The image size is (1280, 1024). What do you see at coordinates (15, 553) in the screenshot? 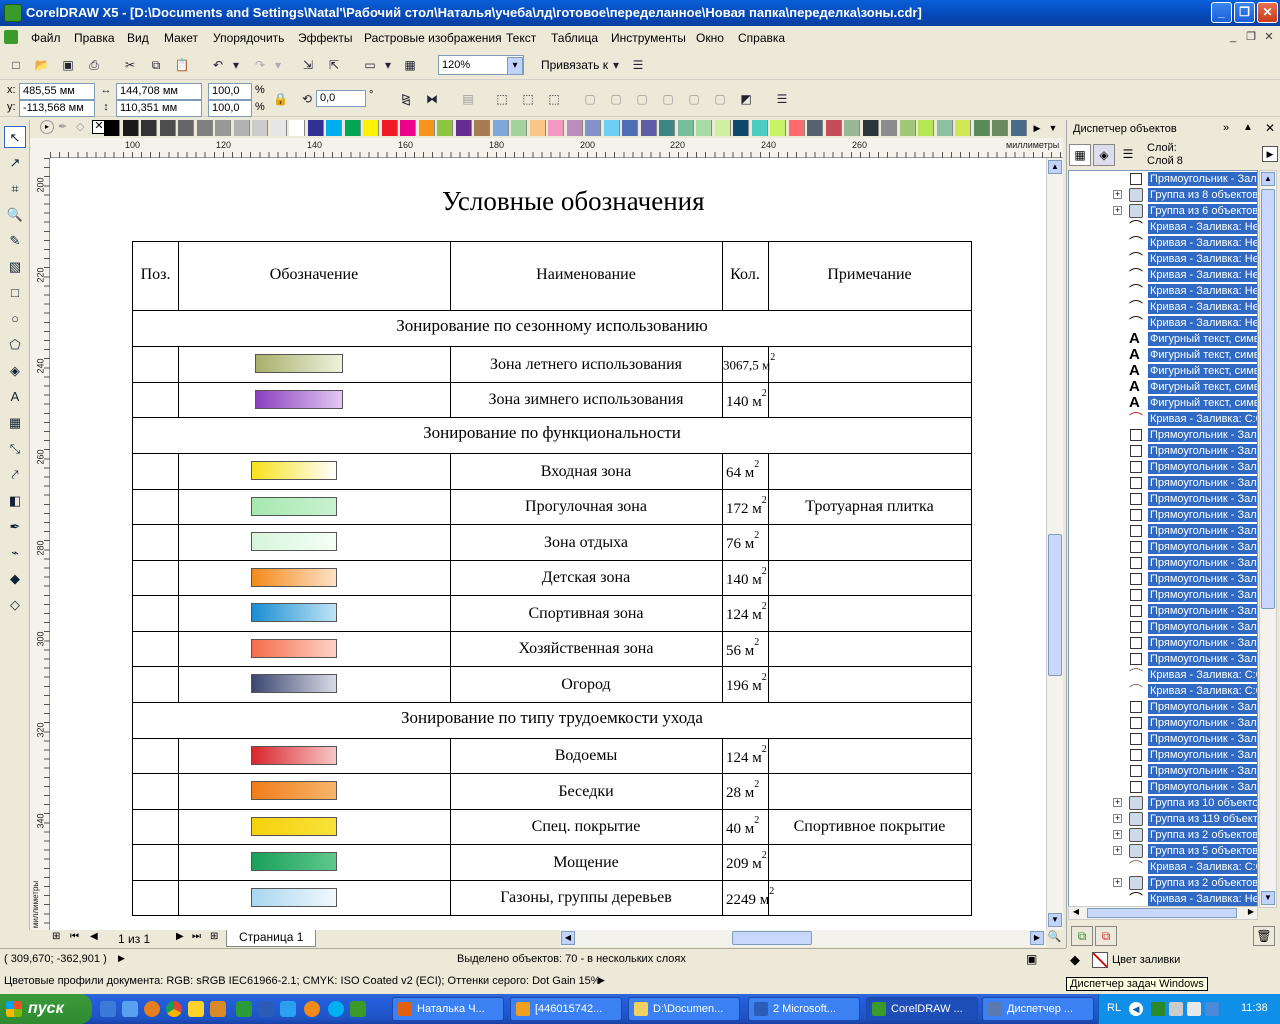
I see `outline-tool-icon: ⌁` at bounding box center [15, 553].